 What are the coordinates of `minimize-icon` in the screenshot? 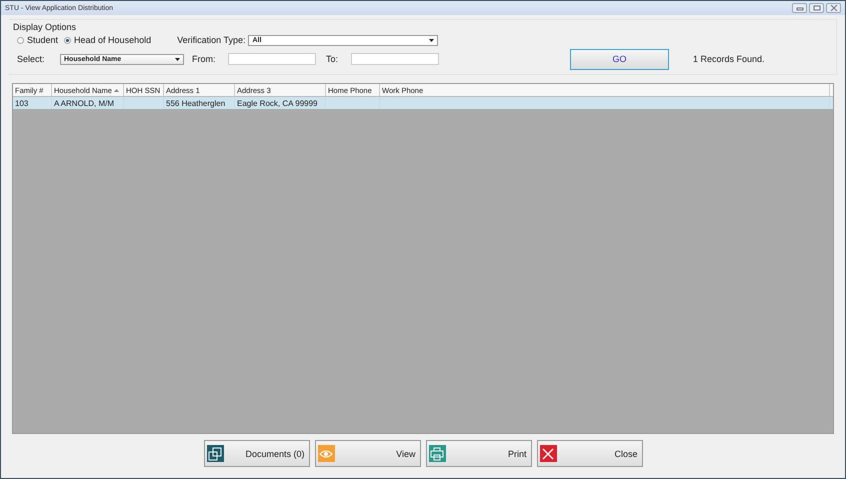 It's located at (800, 8).